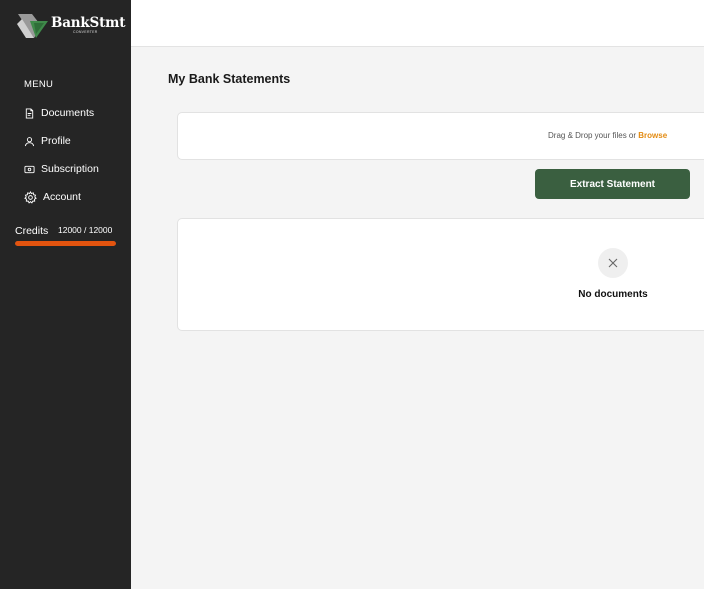 Image resolution: width=704 pixels, height=589 pixels. Describe the element at coordinates (32, 231) in the screenshot. I see `credits-label: Credits` at that location.